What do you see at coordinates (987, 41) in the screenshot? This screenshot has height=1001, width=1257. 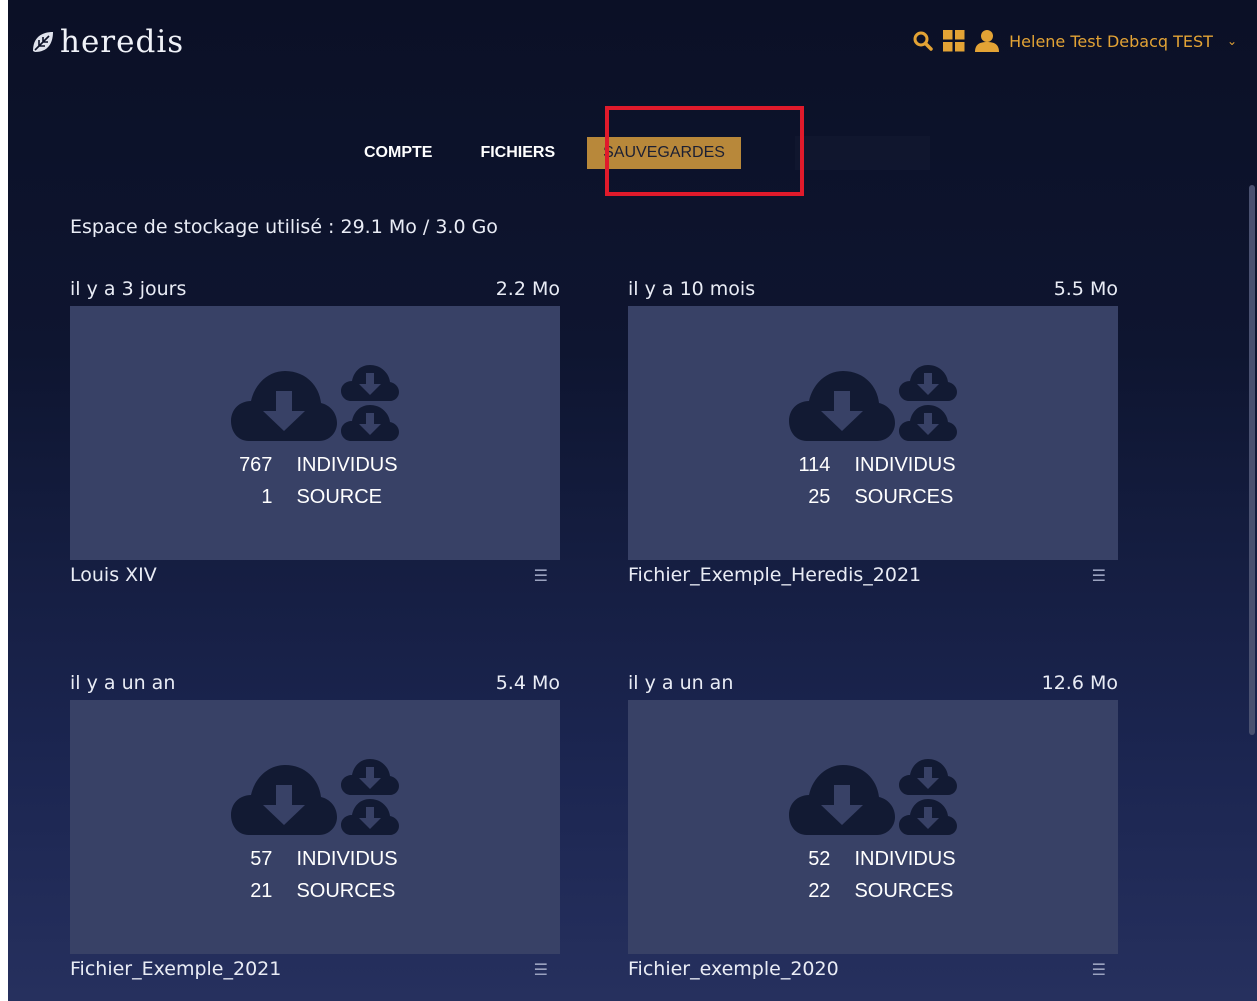 I see `user-icon` at bounding box center [987, 41].